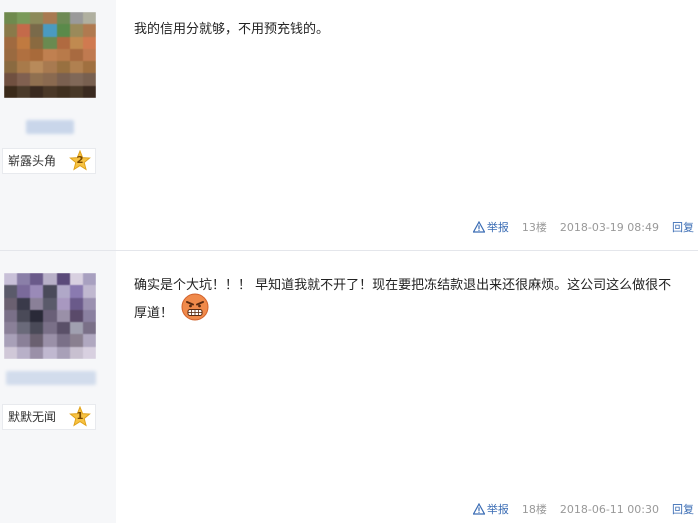  Describe the element at coordinates (232, 29) in the screenshot. I see `comment-text: 我的信用分就够，不用预充钱的。` at that location.